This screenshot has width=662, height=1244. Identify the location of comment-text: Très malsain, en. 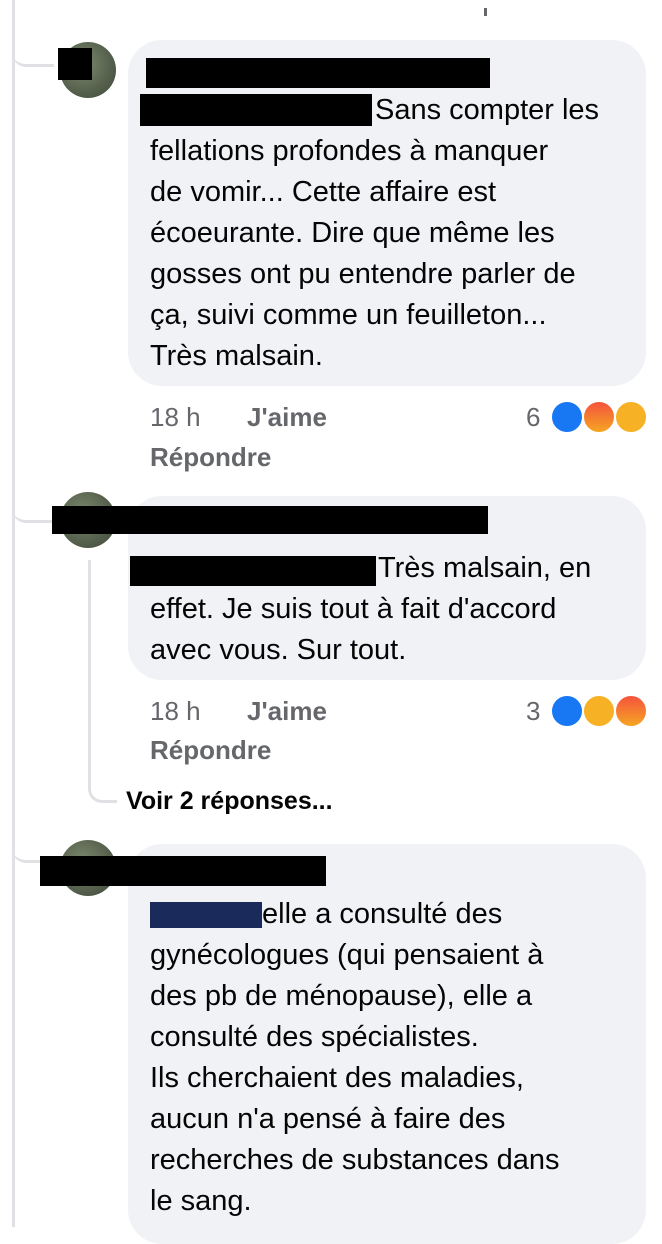
(485, 568).